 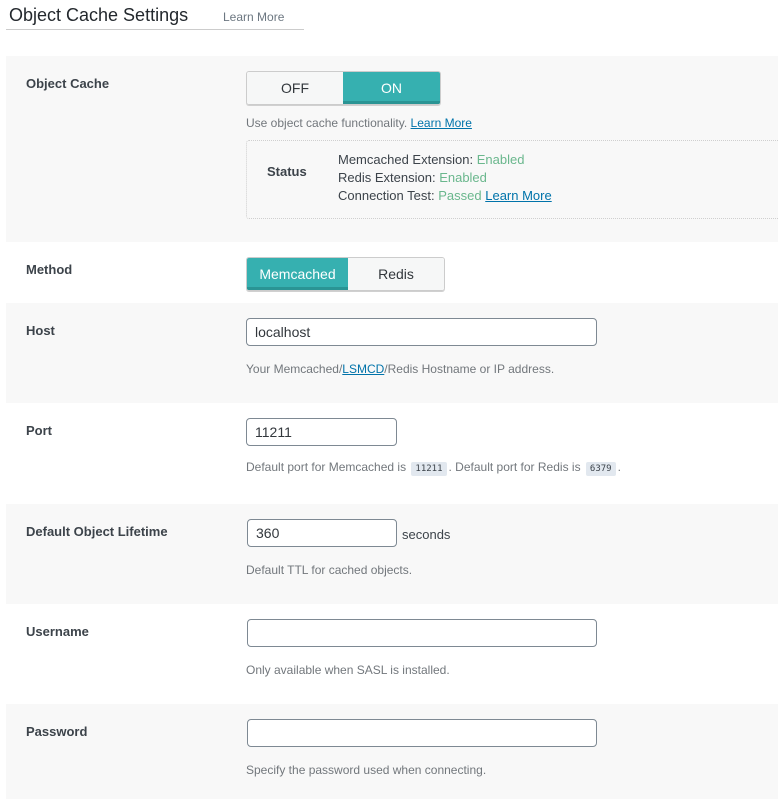 I want to click on host-label: Host, so click(x=40, y=330).